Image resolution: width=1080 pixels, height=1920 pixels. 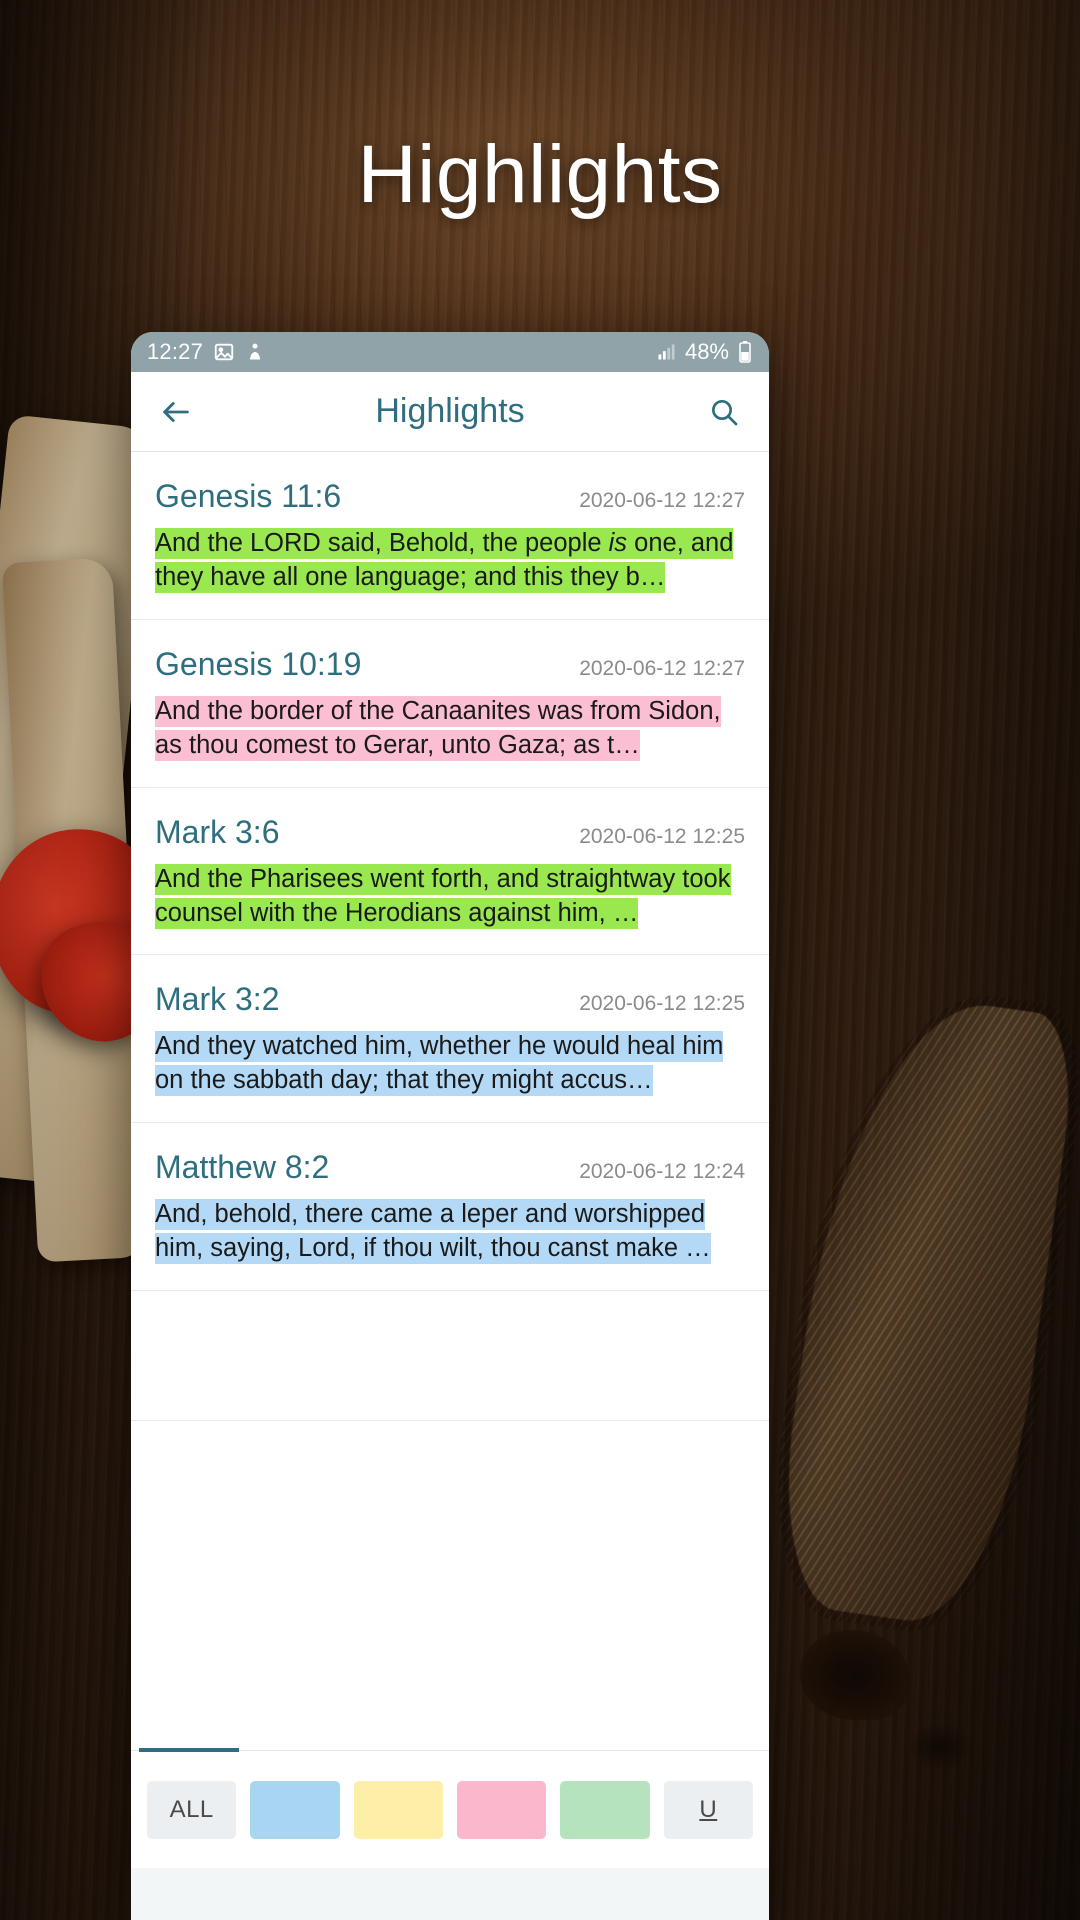 I want to click on filter-blue, so click(x=295, y=1809).